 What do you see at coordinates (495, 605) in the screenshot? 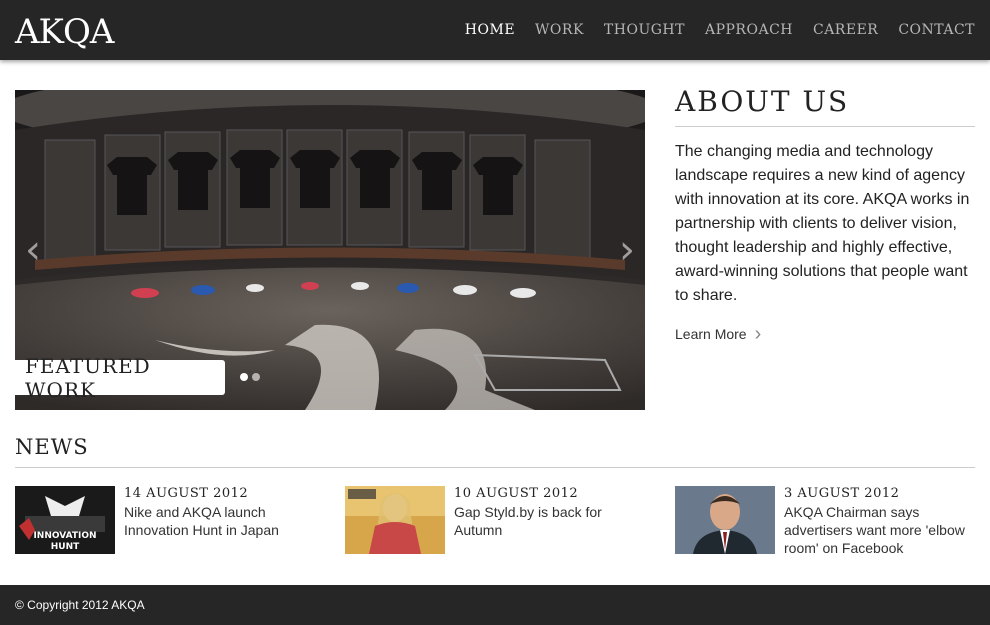
I see `footer: © Copyright 2012 AKQA` at bounding box center [495, 605].